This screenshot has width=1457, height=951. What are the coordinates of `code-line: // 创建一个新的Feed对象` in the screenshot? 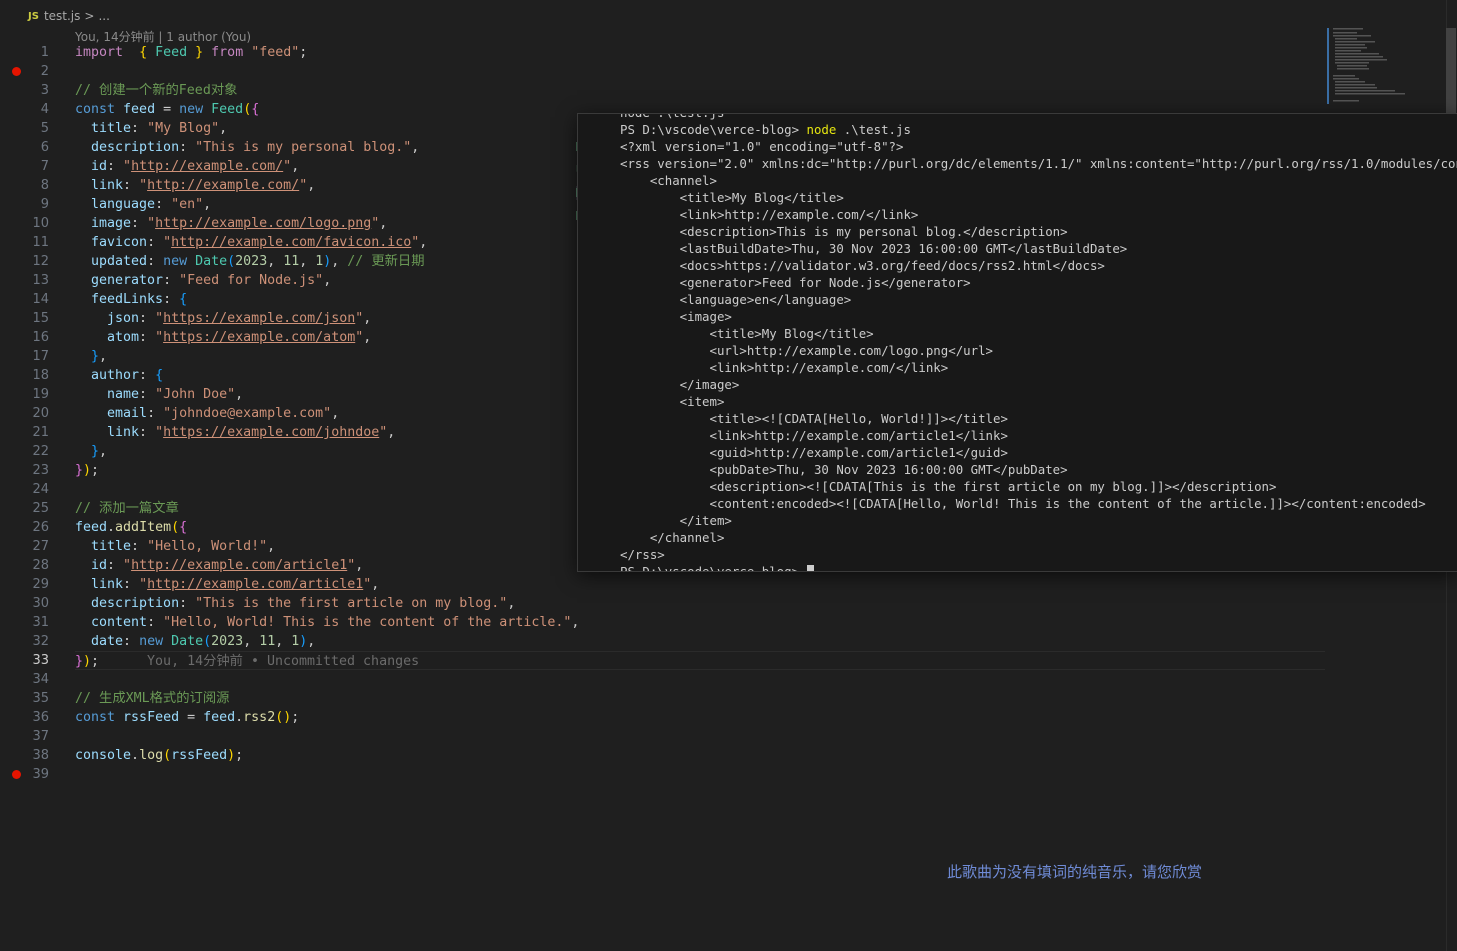 It's located at (700, 90).